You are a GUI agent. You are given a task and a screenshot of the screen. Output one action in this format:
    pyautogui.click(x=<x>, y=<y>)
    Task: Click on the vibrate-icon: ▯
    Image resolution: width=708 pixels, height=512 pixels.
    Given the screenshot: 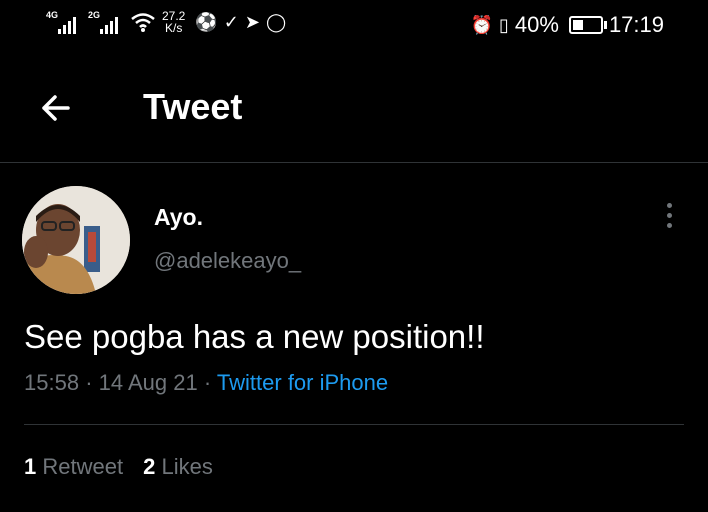 What is the action you would take?
    pyautogui.click(x=503, y=25)
    